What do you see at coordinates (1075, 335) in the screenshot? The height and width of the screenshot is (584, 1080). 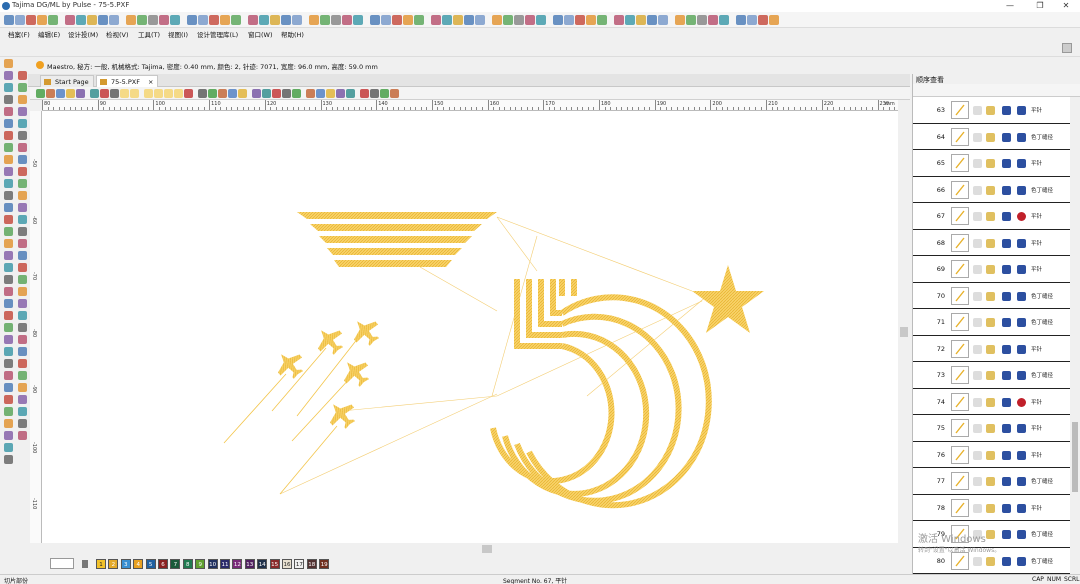 I see `panel-scrollbar` at bounding box center [1075, 335].